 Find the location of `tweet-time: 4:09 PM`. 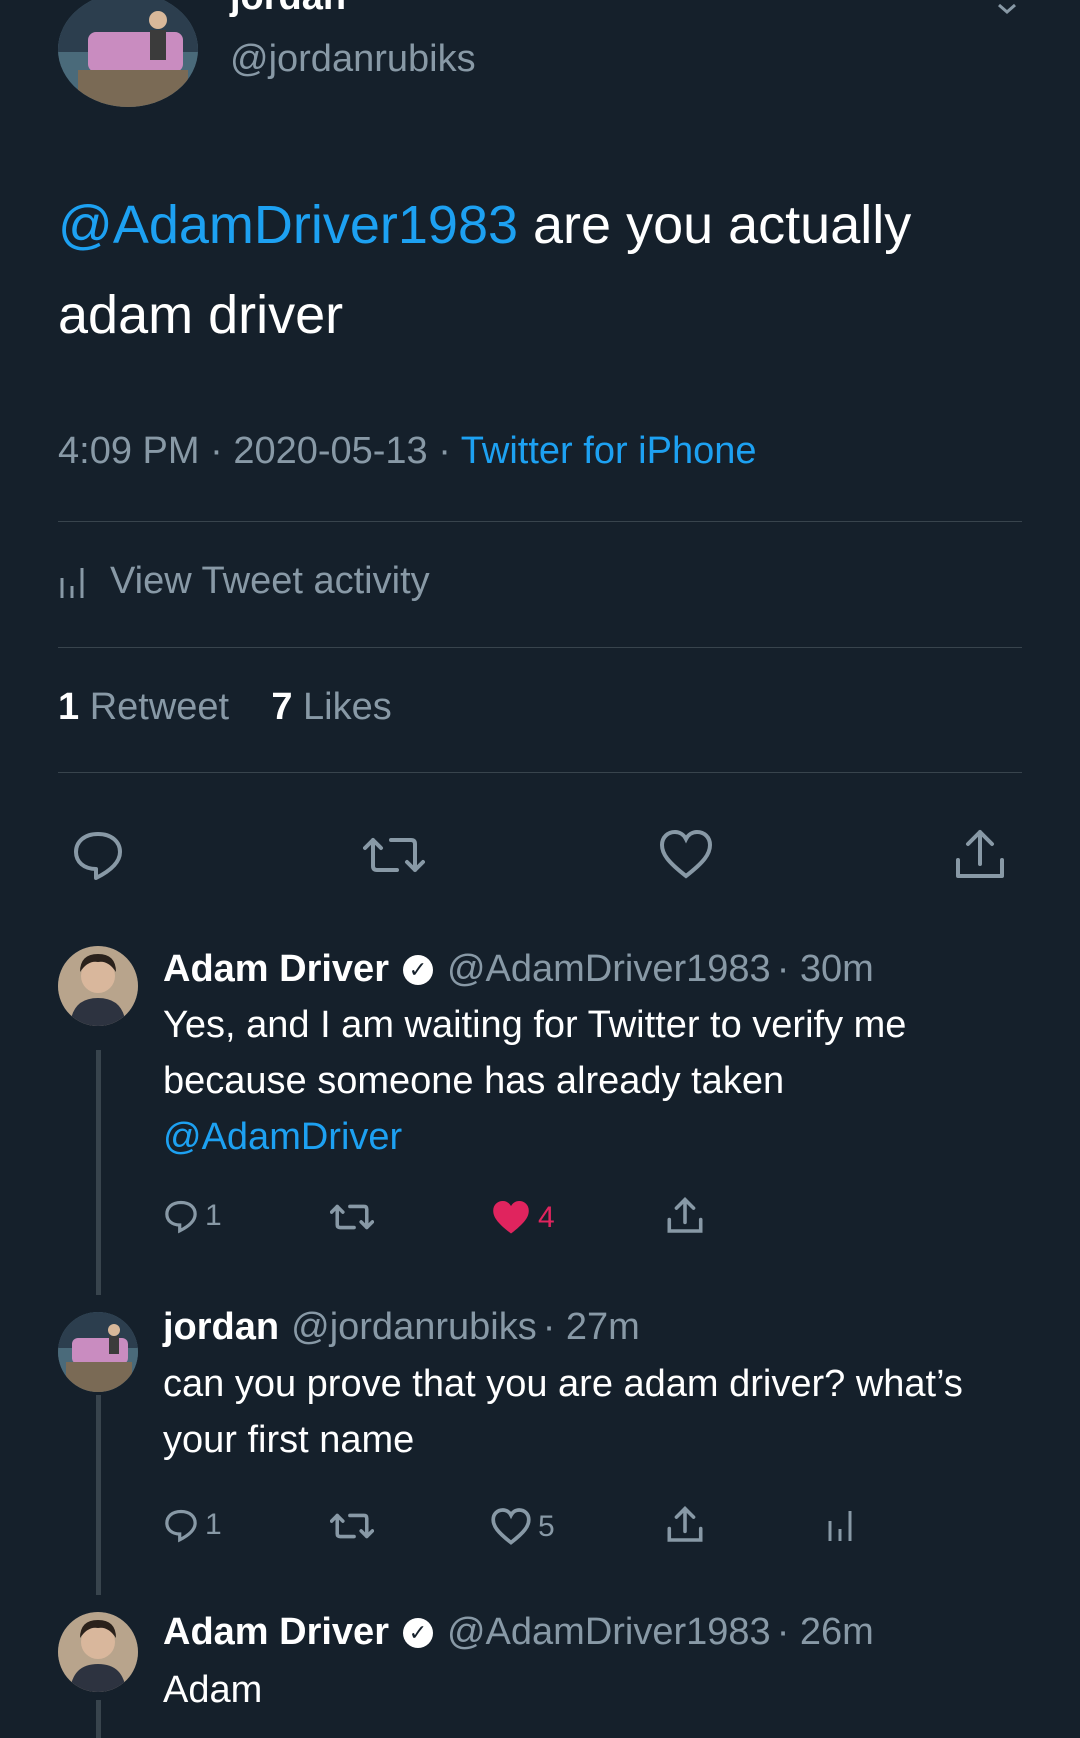

tweet-time: 4:09 PM is located at coordinates (129, 451).